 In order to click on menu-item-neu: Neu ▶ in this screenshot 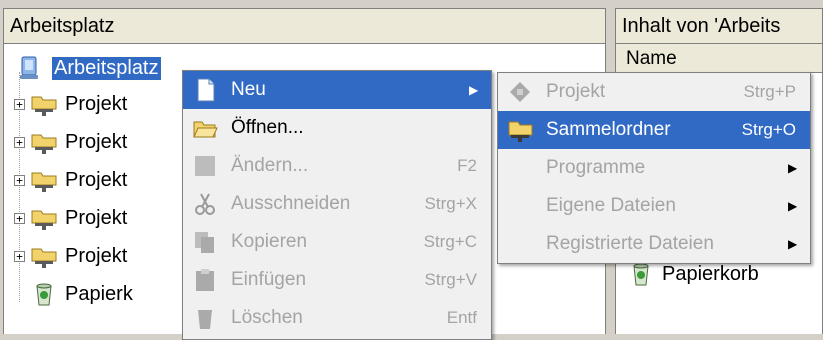, I will do `click(337, 90)`.